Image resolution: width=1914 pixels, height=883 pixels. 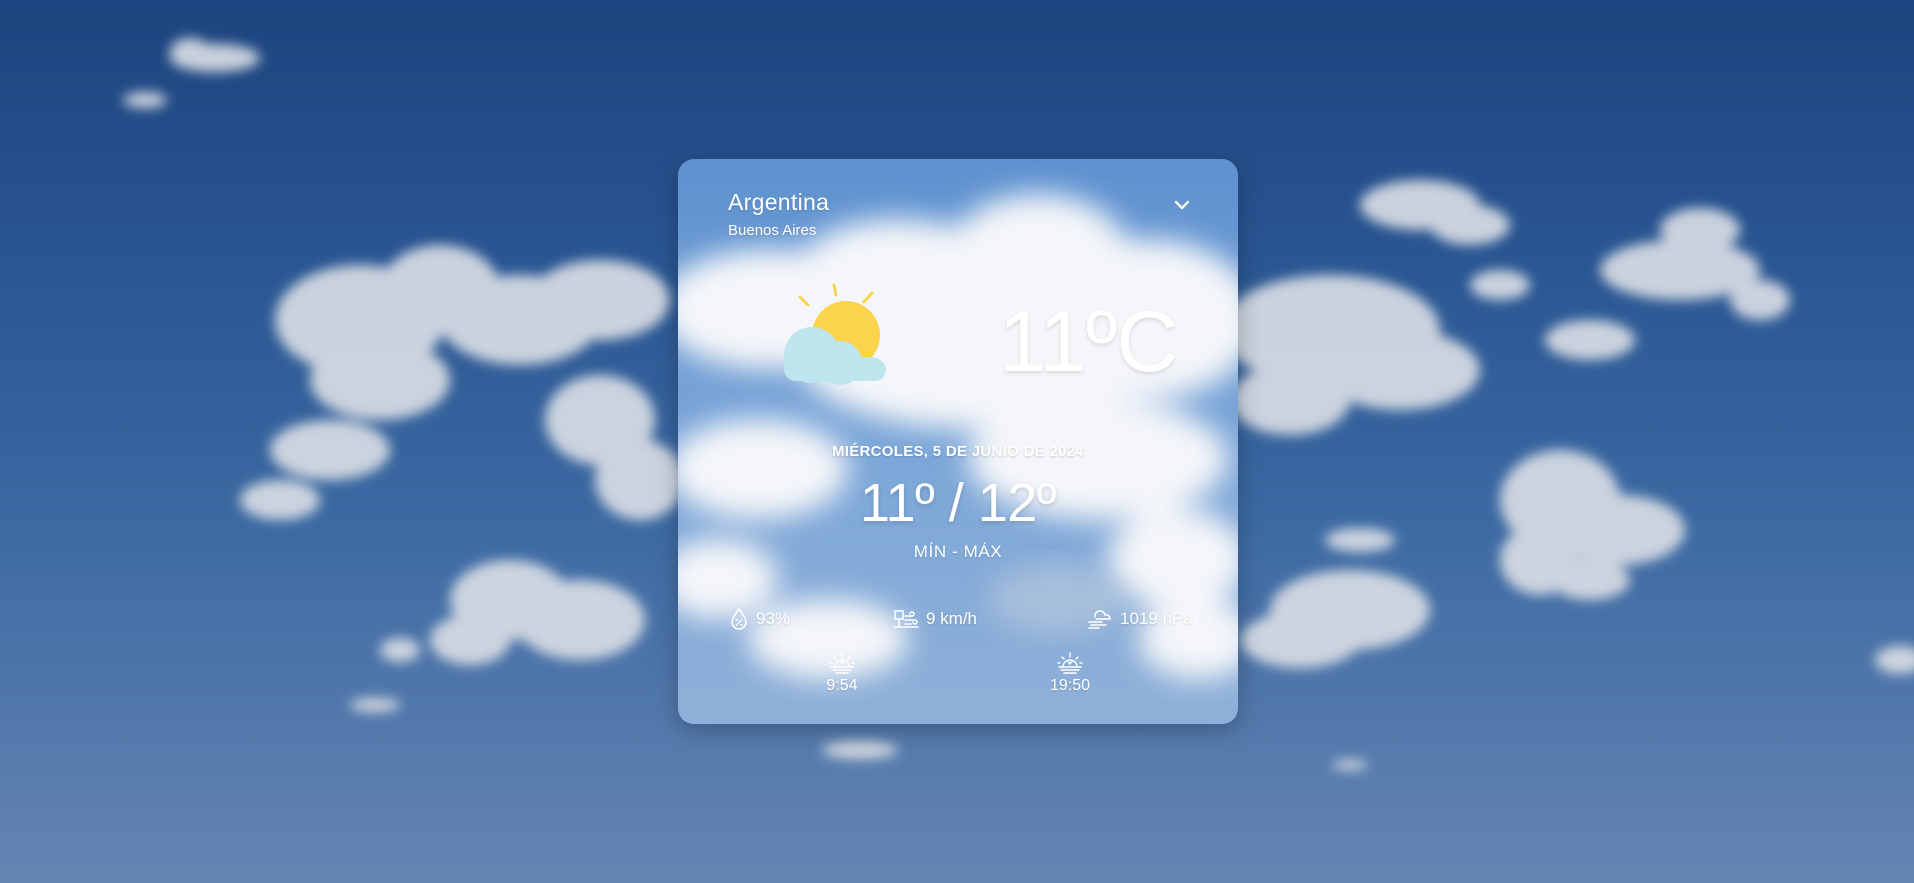 What do you see at coordinates (842, 685) in the screenshot?
I see `sunrise-time: 9:54` at bounding box center [842, 685].